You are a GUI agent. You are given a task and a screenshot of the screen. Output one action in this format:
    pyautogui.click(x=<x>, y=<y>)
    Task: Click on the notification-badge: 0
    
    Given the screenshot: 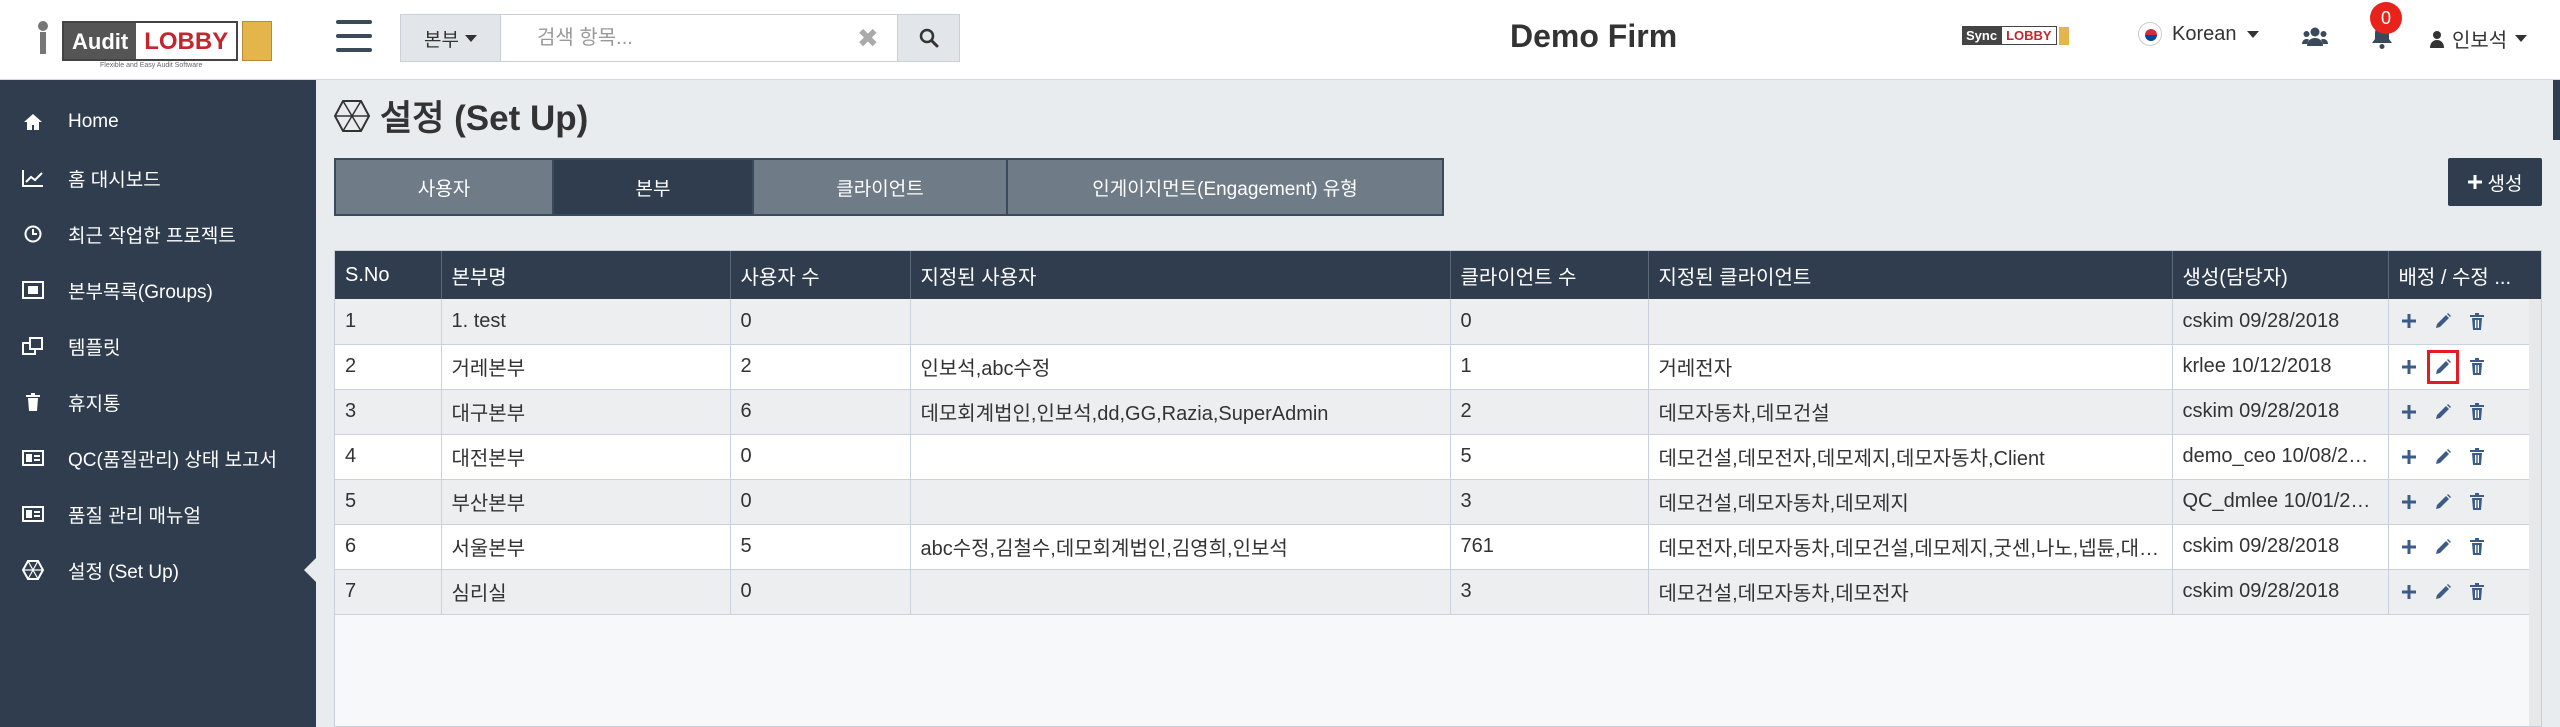 What is the action you would take?
    pyautogui.click(x=2386, y=18)
    